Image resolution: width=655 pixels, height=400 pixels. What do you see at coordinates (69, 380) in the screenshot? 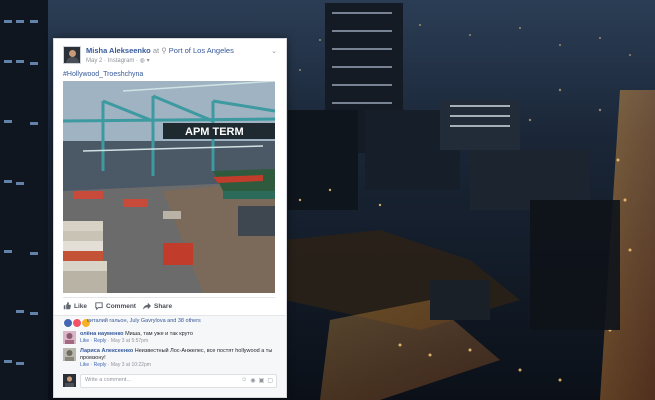
I see `current-user-avatar` at bounding box center [69, 380].